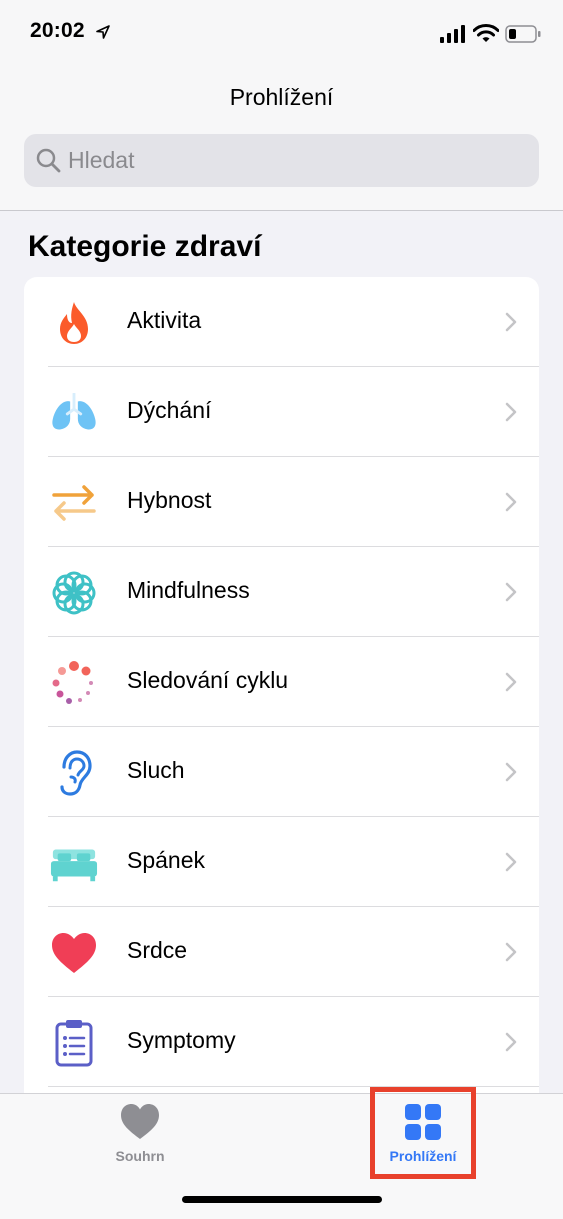 The image size is (563, 1219). I want to click on category-item-sledovani-cyklu: Sledování cyklu, so click(281, 682).